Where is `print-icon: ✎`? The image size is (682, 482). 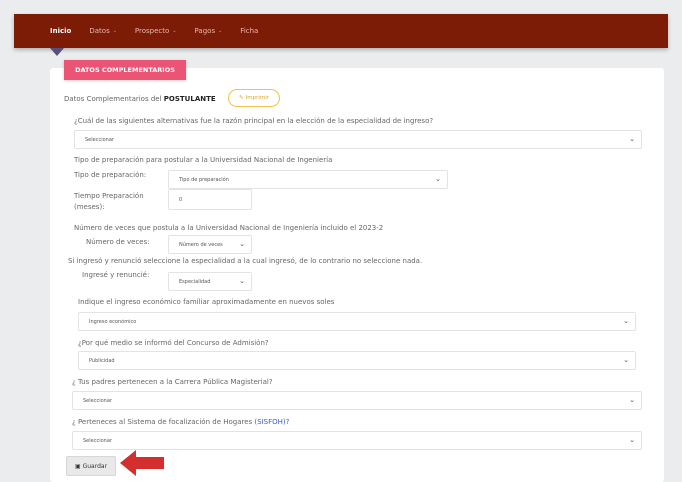 print-icon: ✎ is located at coordinates (241, 98).